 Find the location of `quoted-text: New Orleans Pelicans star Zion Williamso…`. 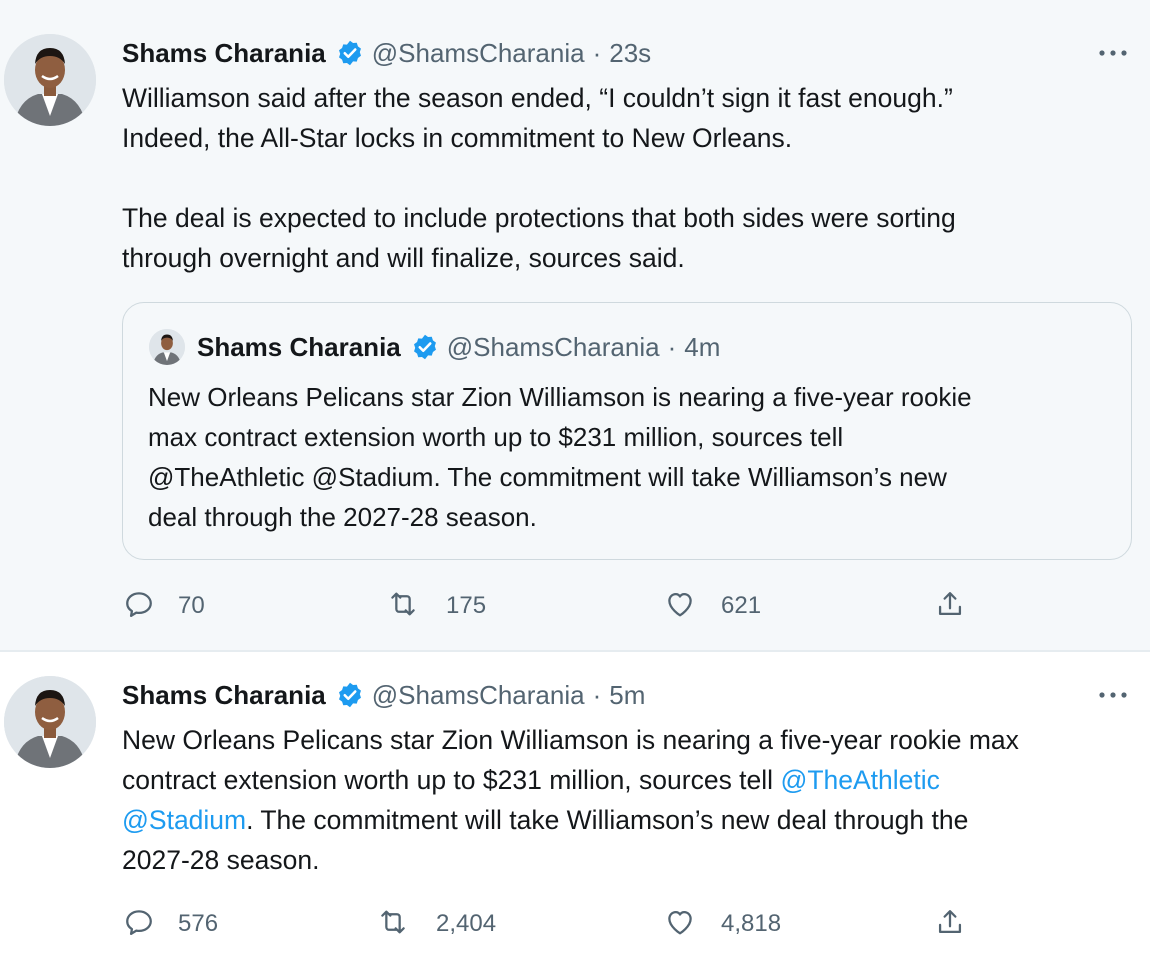

quoted-text: New Orleans Pelicans star Zion Williamso… is located at coordinates (628, 457).